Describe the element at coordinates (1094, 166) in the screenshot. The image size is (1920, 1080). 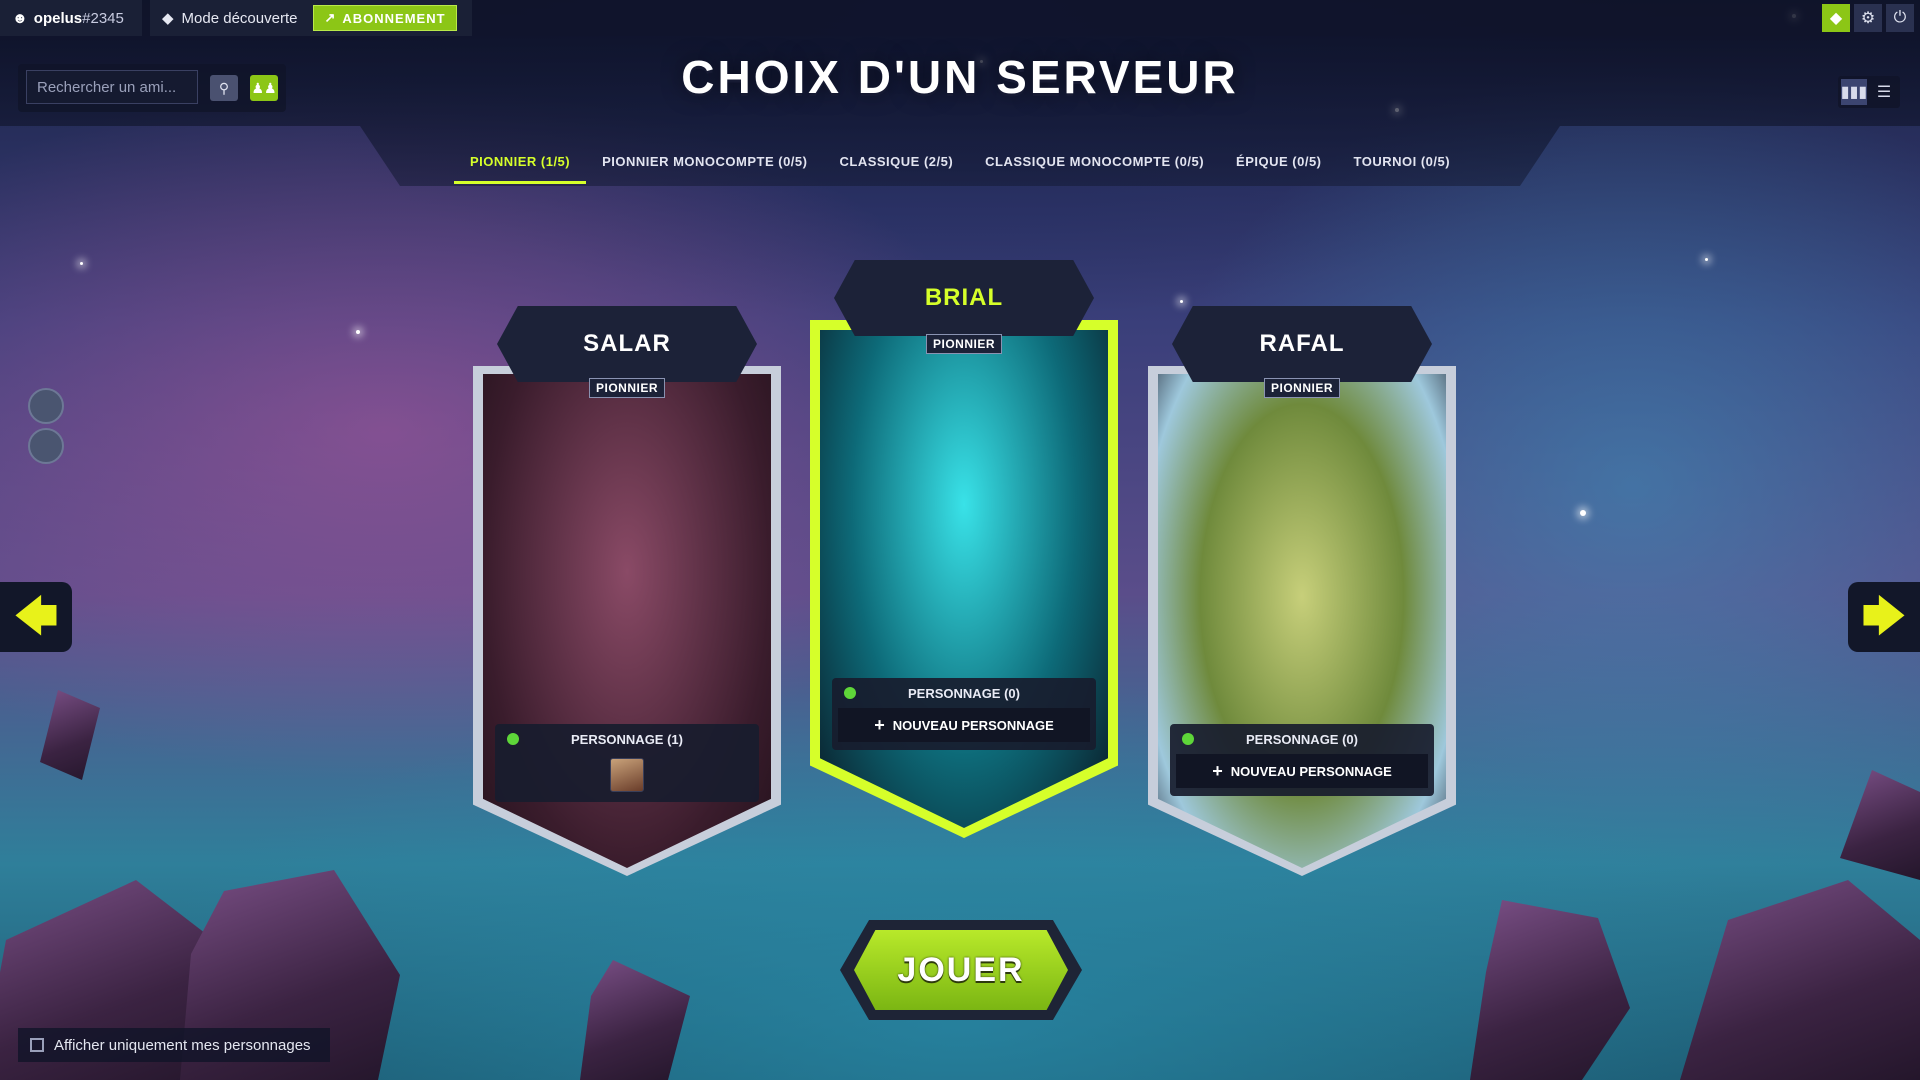
I see `tab-classique-monocompte: CLASSIQUE MONOCOMPTE (0/5)` at that location.